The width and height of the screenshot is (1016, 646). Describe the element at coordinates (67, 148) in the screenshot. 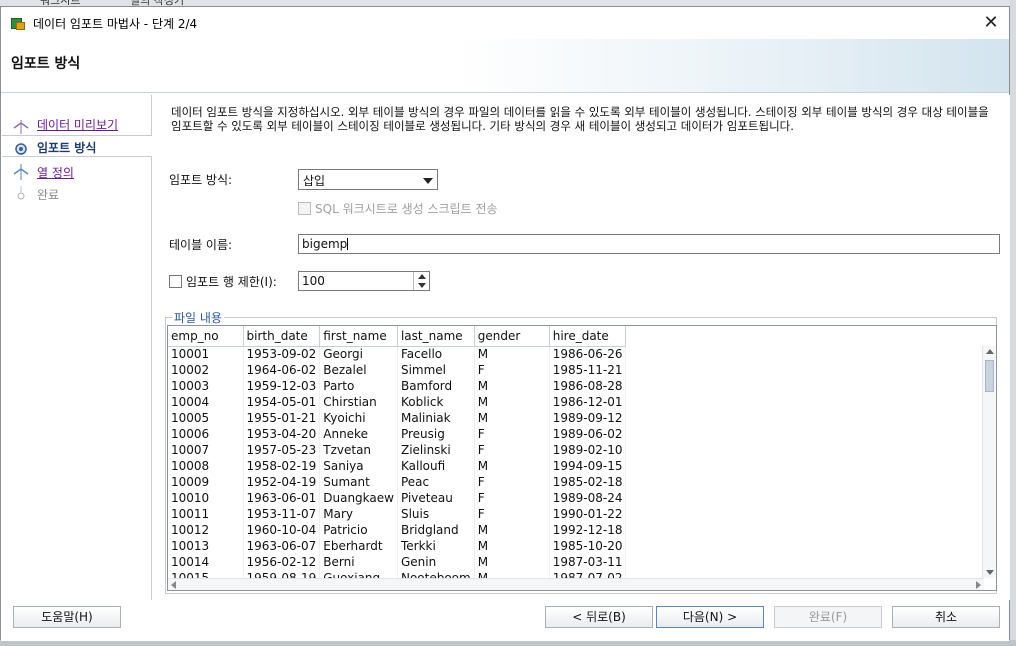

I see `step-label: 임포트 방식` at that location.